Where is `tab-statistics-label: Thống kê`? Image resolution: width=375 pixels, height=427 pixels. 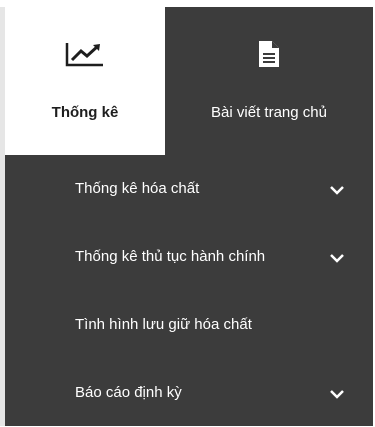
tab-statistics-label: Thống kê is located at coordinates (85, 112).